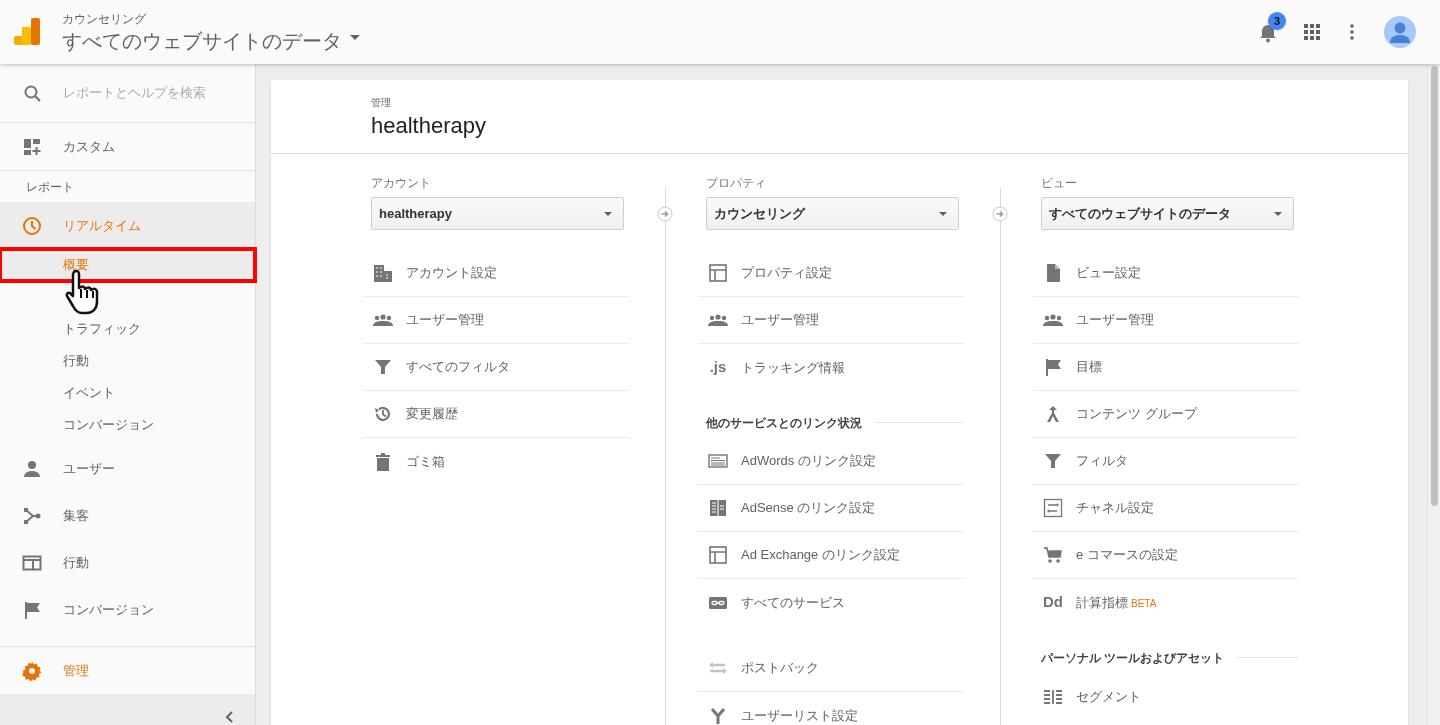 The image size is (1440, 725). Describe the element at coordinates (104, 18) in the screenshot. I see `account-name: カウンセリング` at that location.